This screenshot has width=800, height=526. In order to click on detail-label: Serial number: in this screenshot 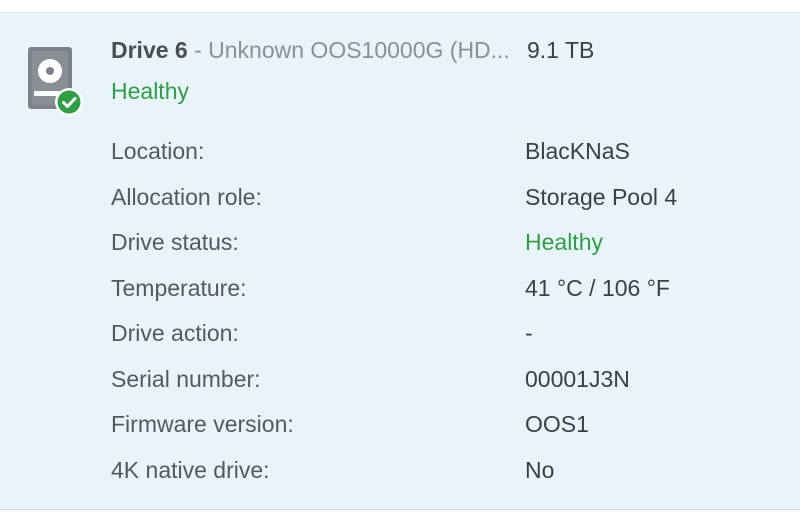, I will do `click(186, 378)`.